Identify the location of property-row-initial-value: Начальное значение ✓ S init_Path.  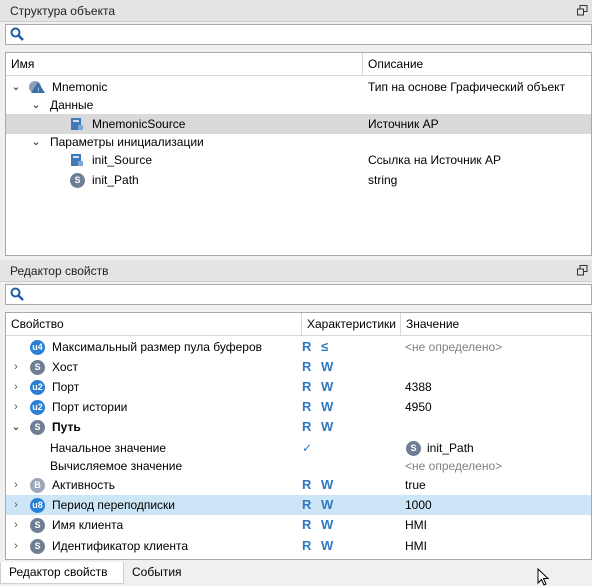
(298, 448).